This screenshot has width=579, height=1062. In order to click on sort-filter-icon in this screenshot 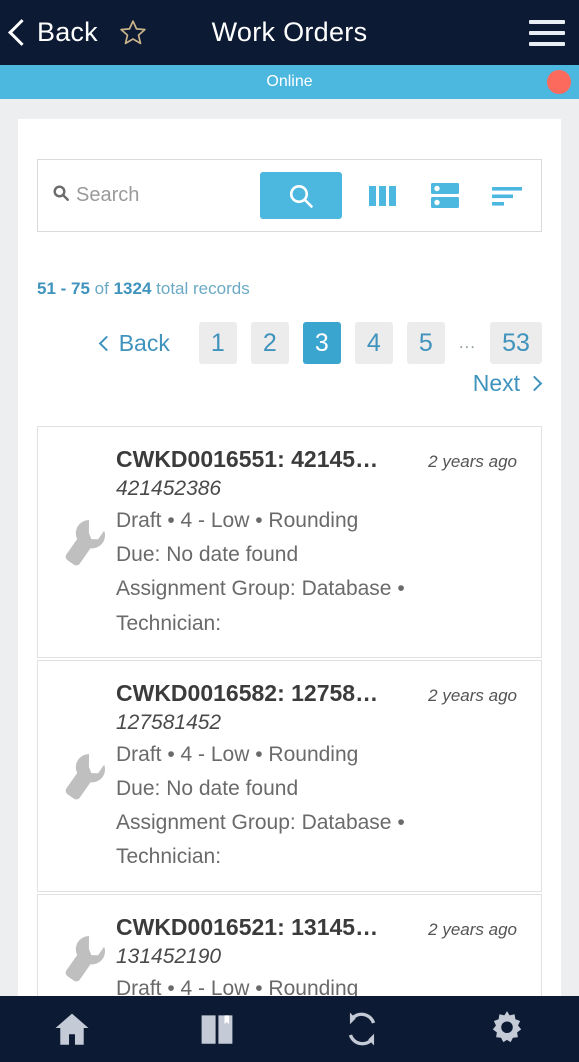, I will do `click(507, 196)`.